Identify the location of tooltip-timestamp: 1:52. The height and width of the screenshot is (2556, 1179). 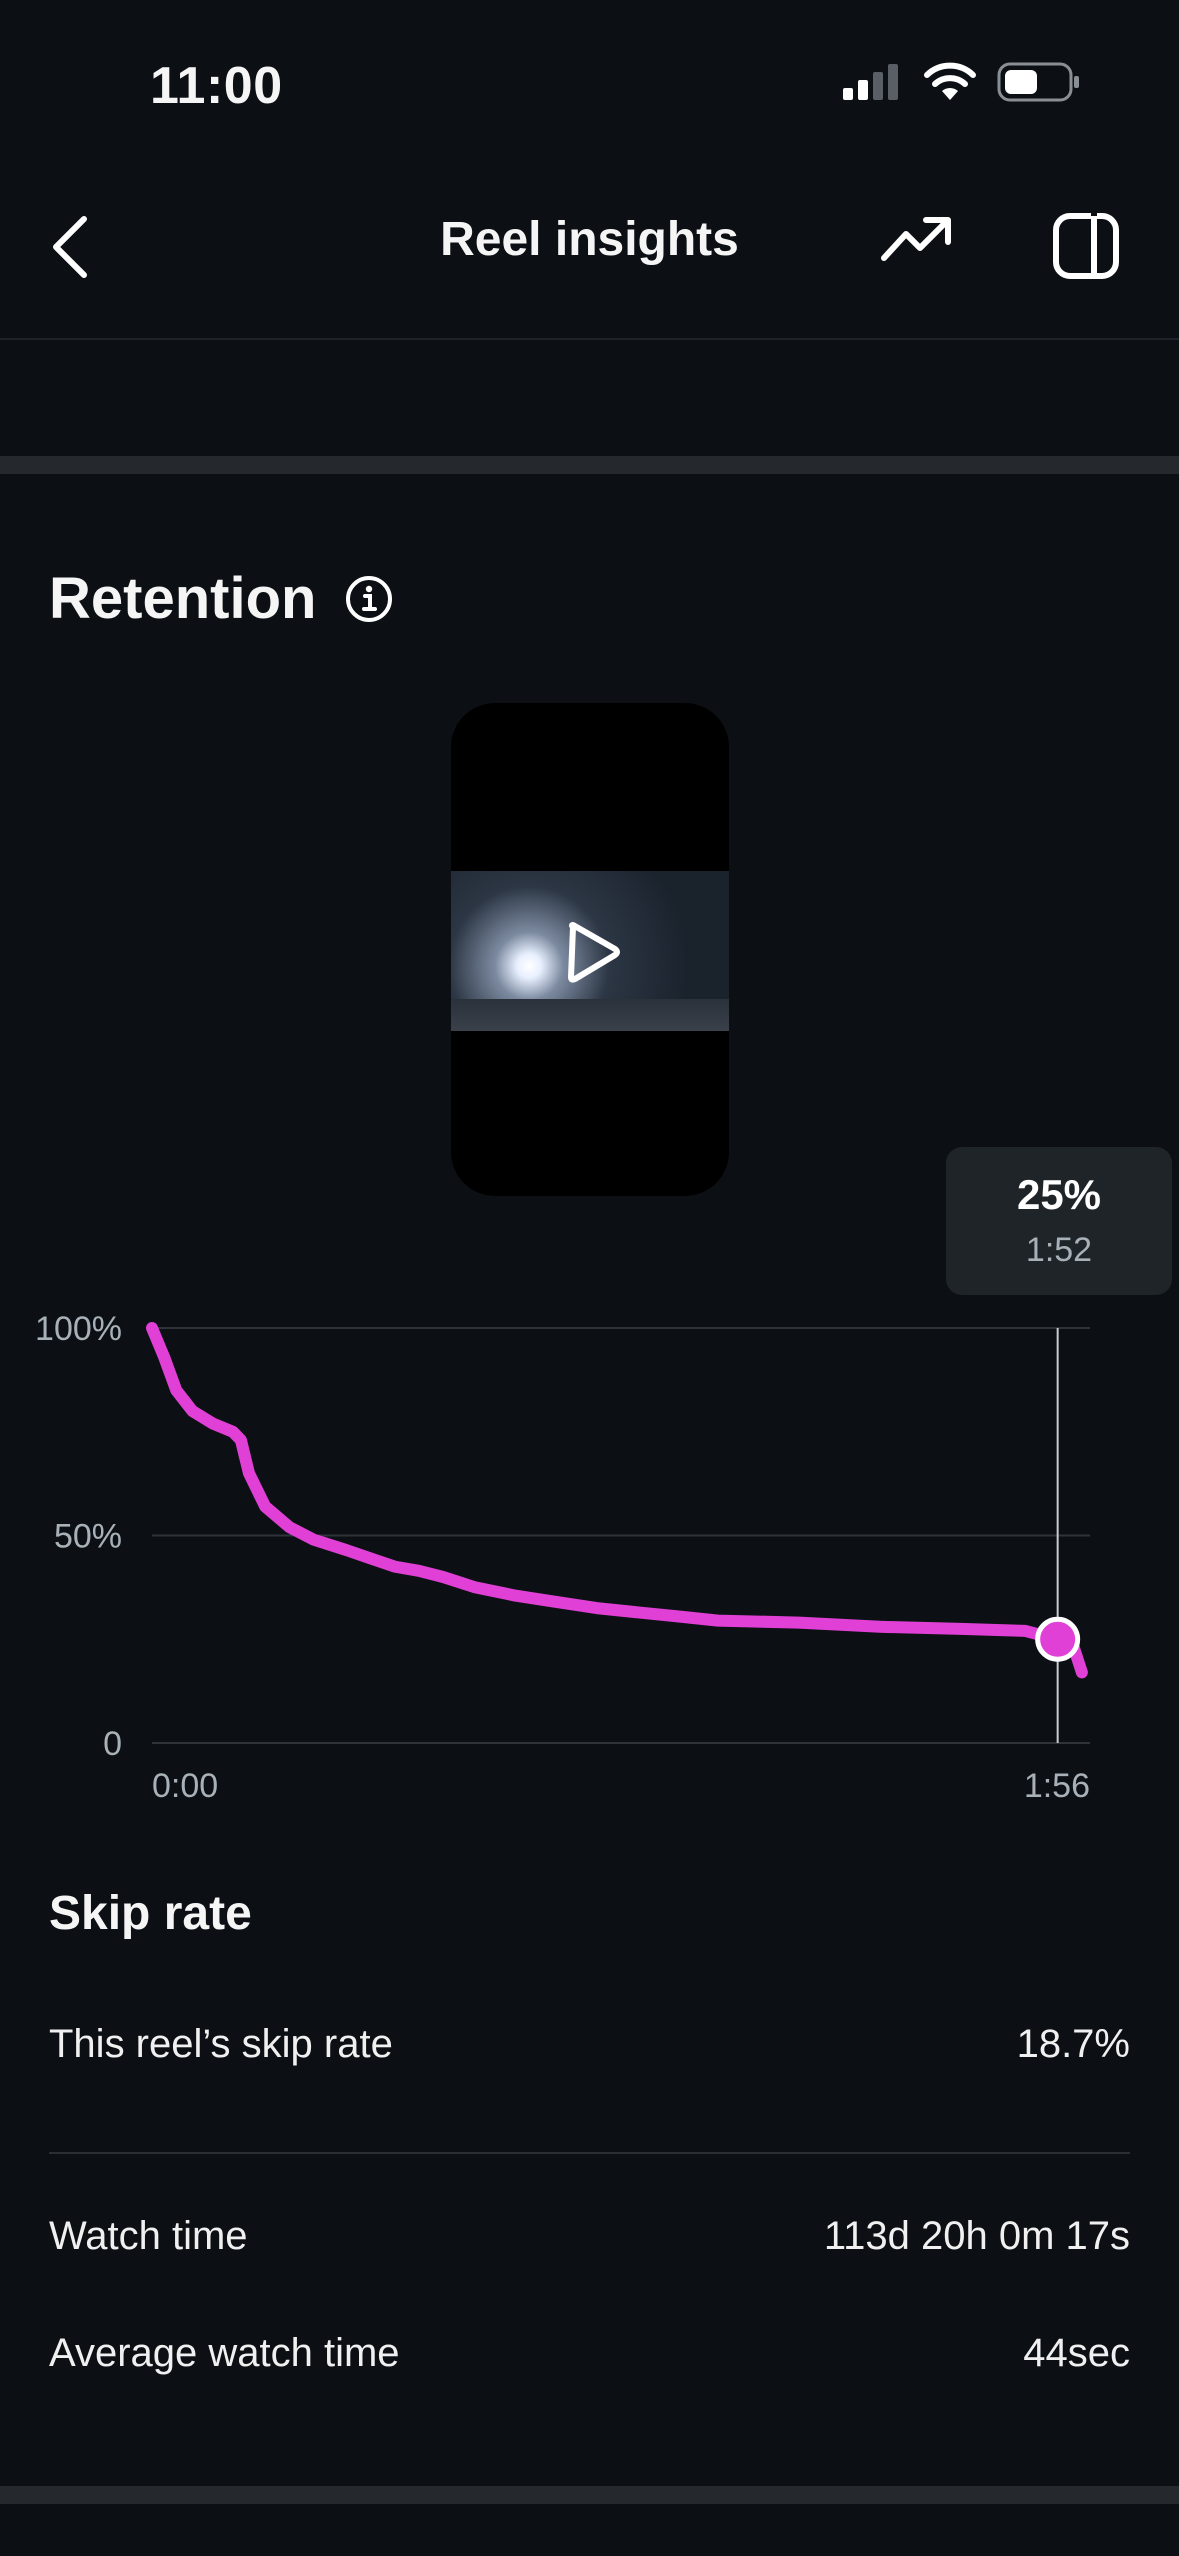
(1059, 1250).